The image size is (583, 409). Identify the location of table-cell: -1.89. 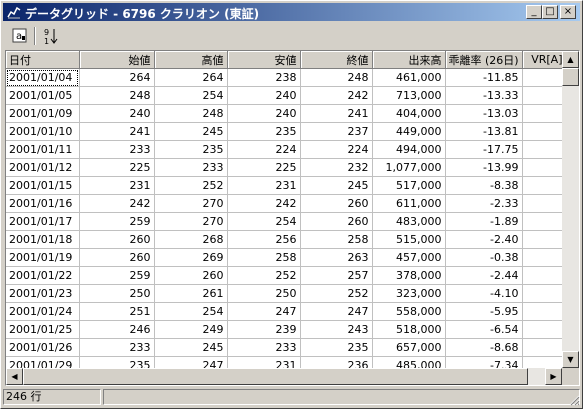
(484, 221).